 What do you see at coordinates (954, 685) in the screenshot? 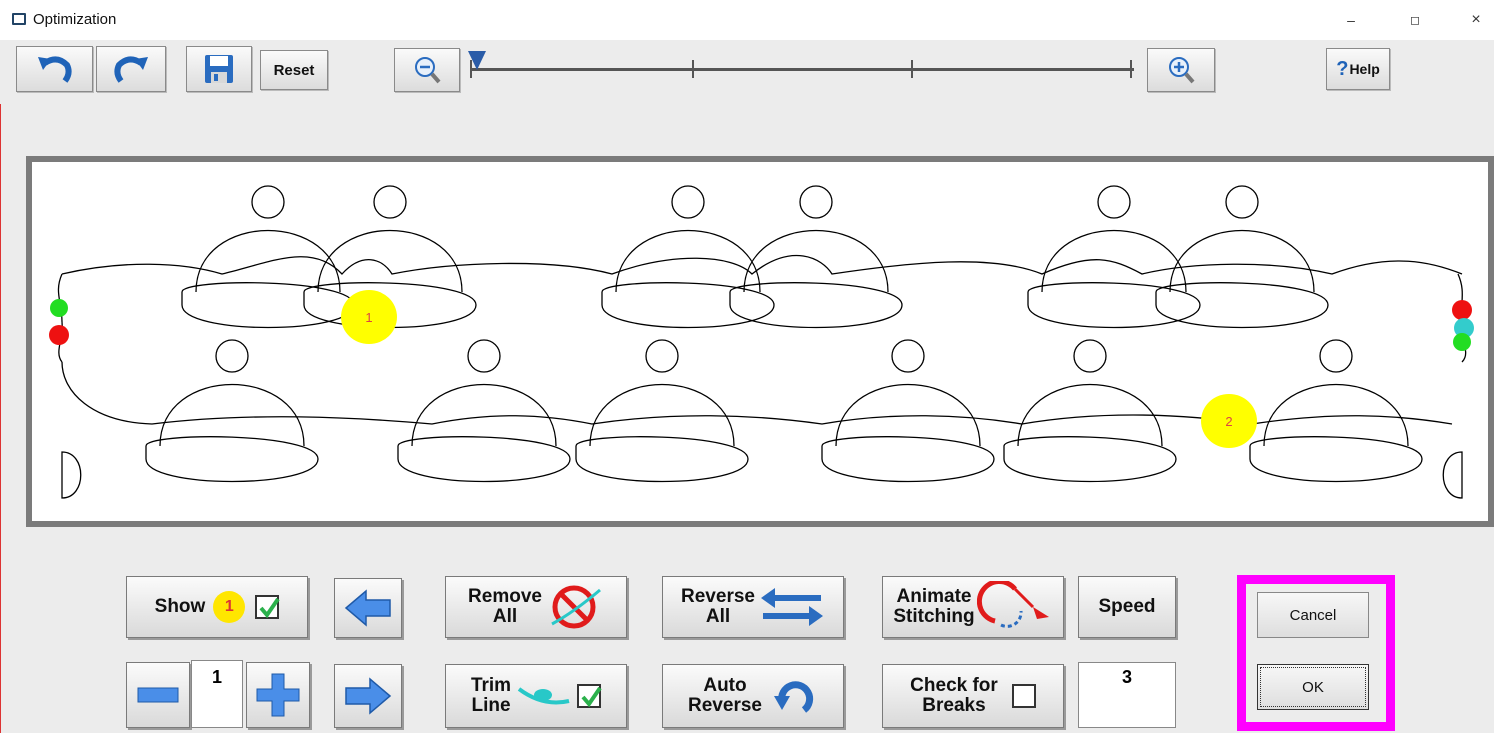
I see `check-breaks-label-line1: Check for` at bounding box center [954, 685].